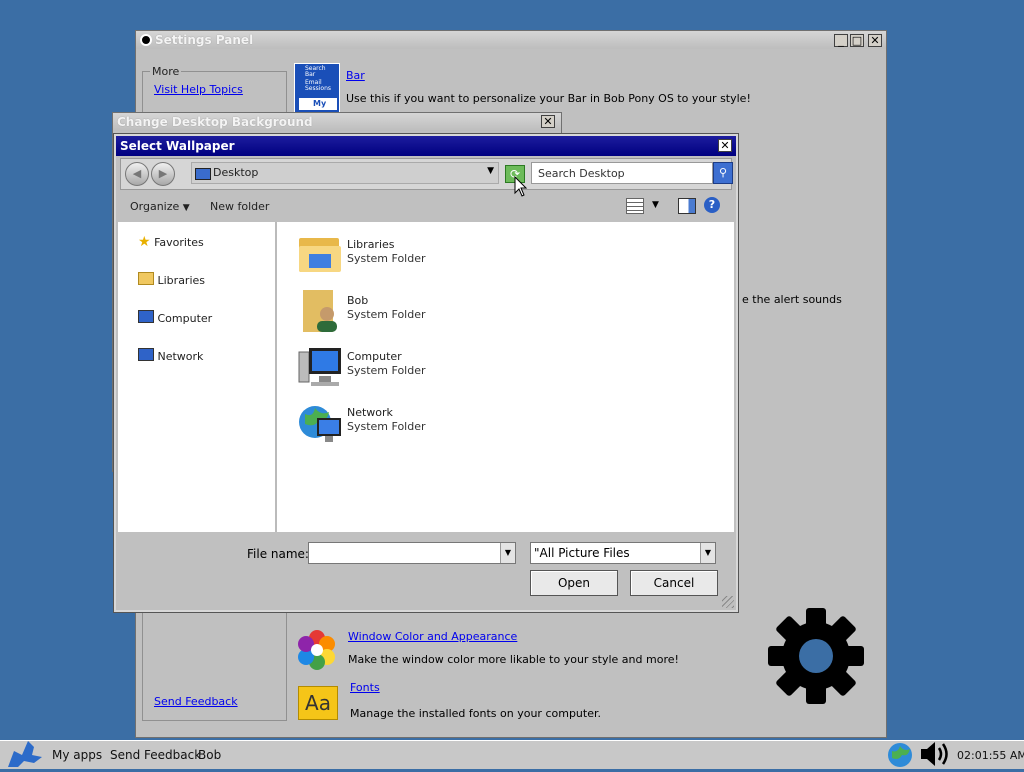 This screenshot has width=1024, height=772. What do you see at coordinates (900, 755) in the screenshot?
I see `network-globe-tray-icon` at bounding box center [900, 755].